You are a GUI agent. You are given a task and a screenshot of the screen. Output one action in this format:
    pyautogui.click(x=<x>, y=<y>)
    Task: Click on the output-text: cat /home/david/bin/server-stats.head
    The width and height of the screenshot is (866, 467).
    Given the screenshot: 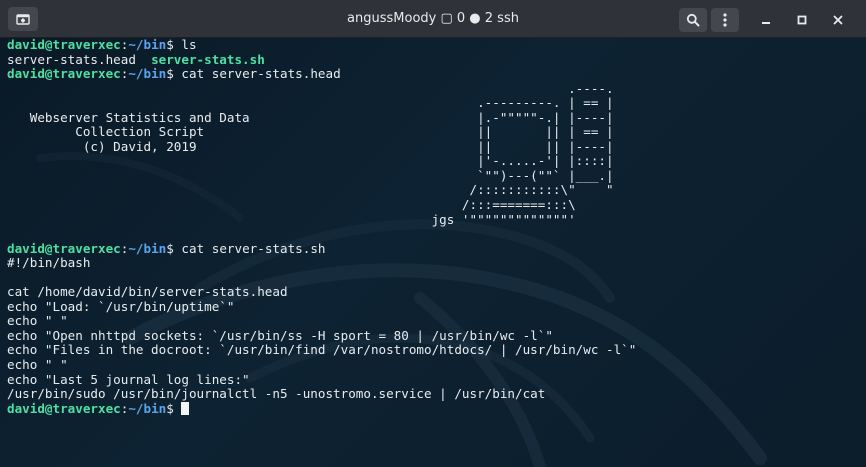 What is the action you would take?
    pyautogui.click(x=147, y=292)
    